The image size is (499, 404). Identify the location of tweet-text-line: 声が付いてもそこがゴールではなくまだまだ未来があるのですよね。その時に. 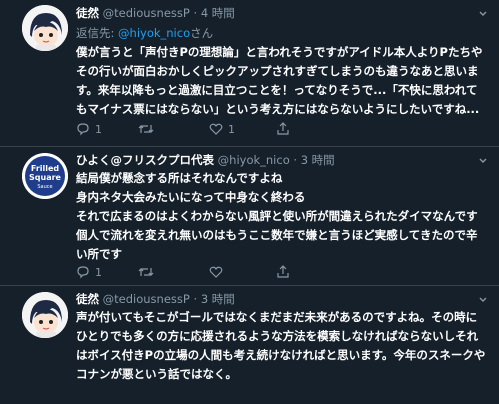
(277, 317).